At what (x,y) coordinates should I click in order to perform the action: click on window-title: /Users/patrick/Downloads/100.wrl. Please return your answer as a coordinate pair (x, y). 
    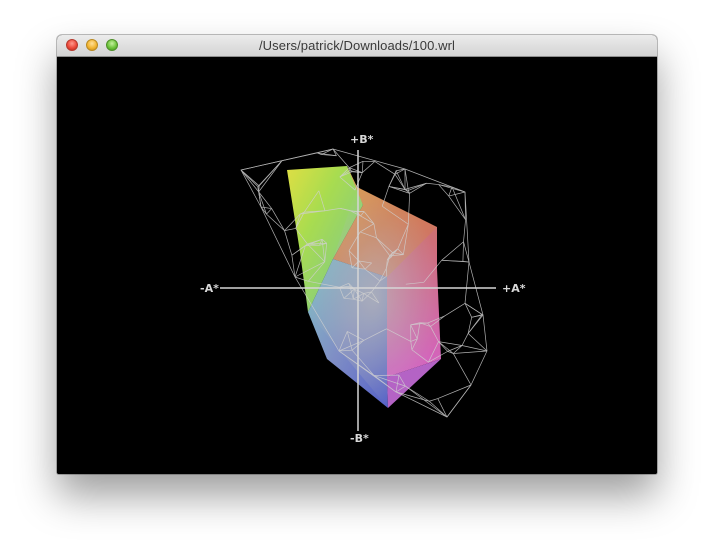
    Looking at the image, I should click on (357, 45).